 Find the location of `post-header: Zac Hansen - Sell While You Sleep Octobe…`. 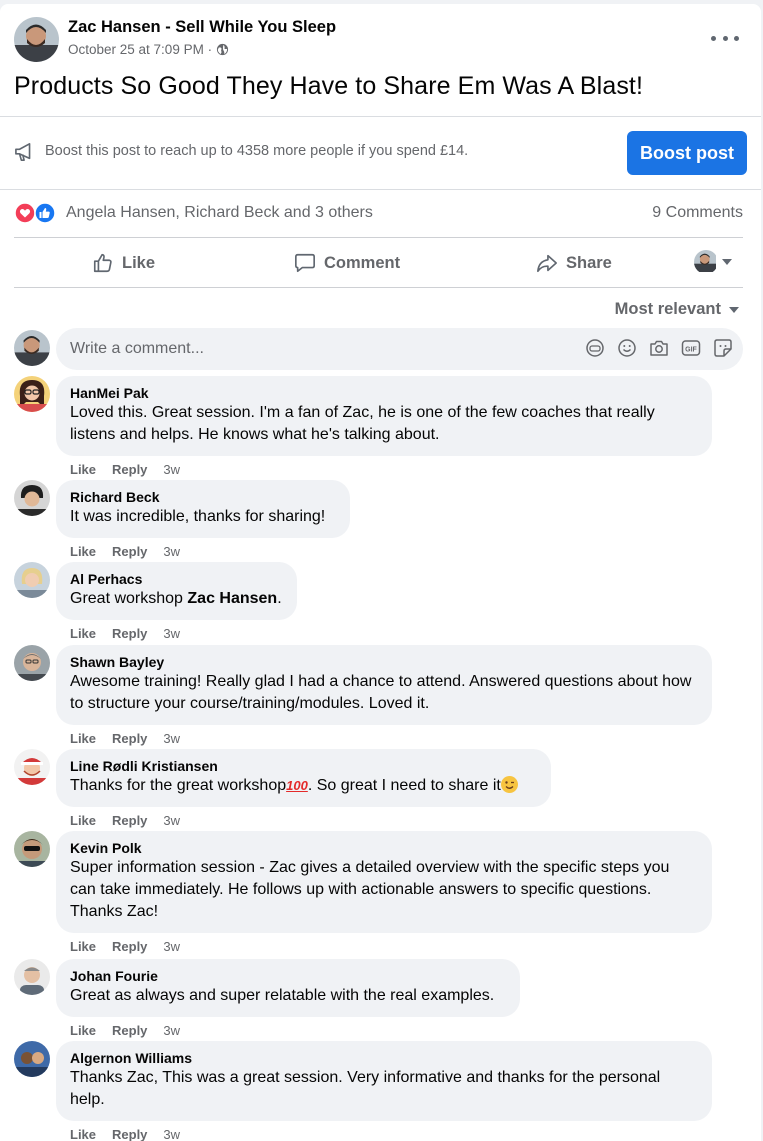

post-header: Zac Hansen - Sell While You Sleep Octobe… is located at coordinates (380, 41).